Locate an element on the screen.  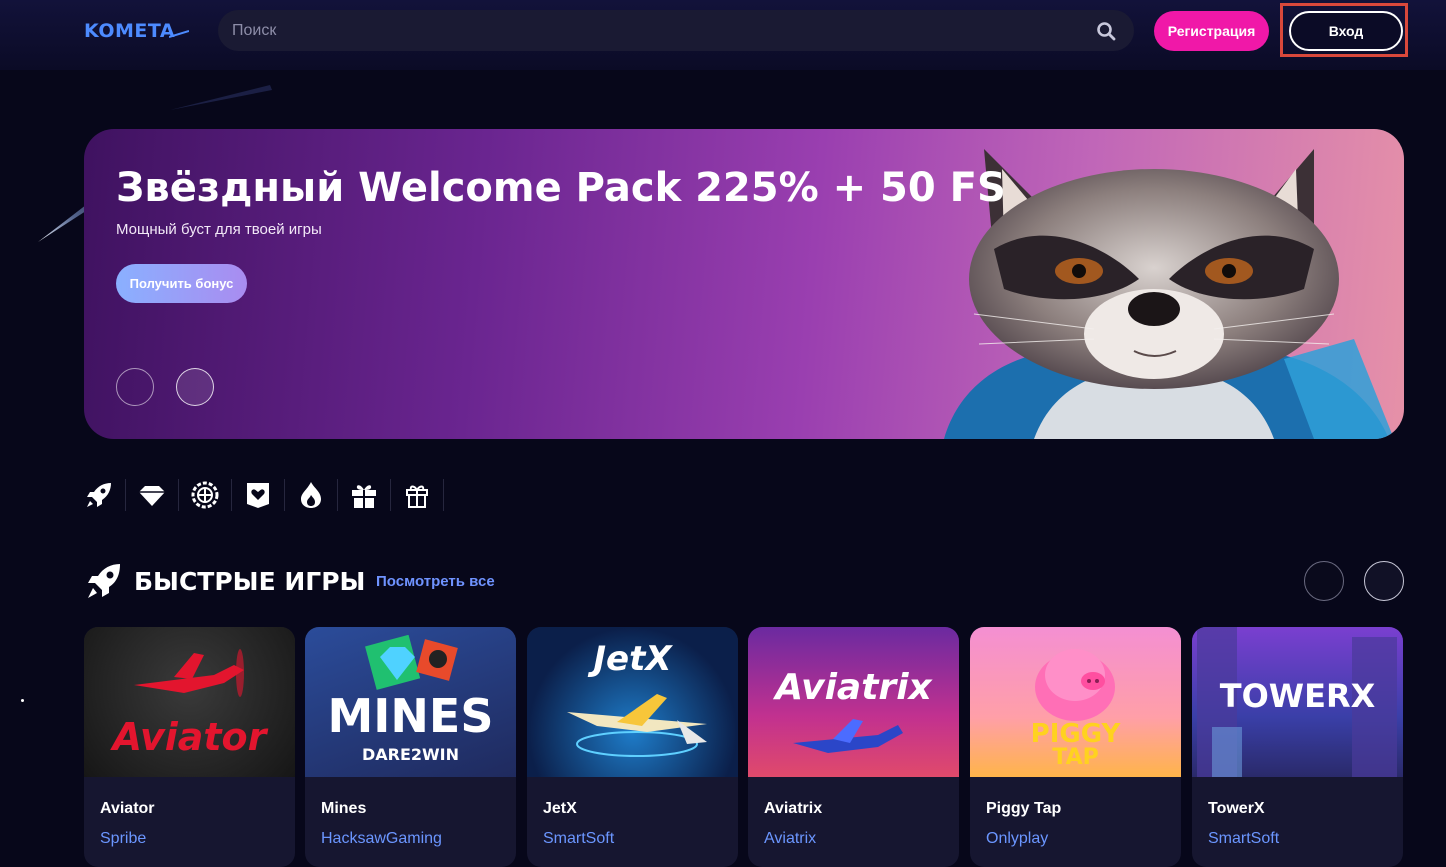
category-bar is located at coordinates (269, 495).